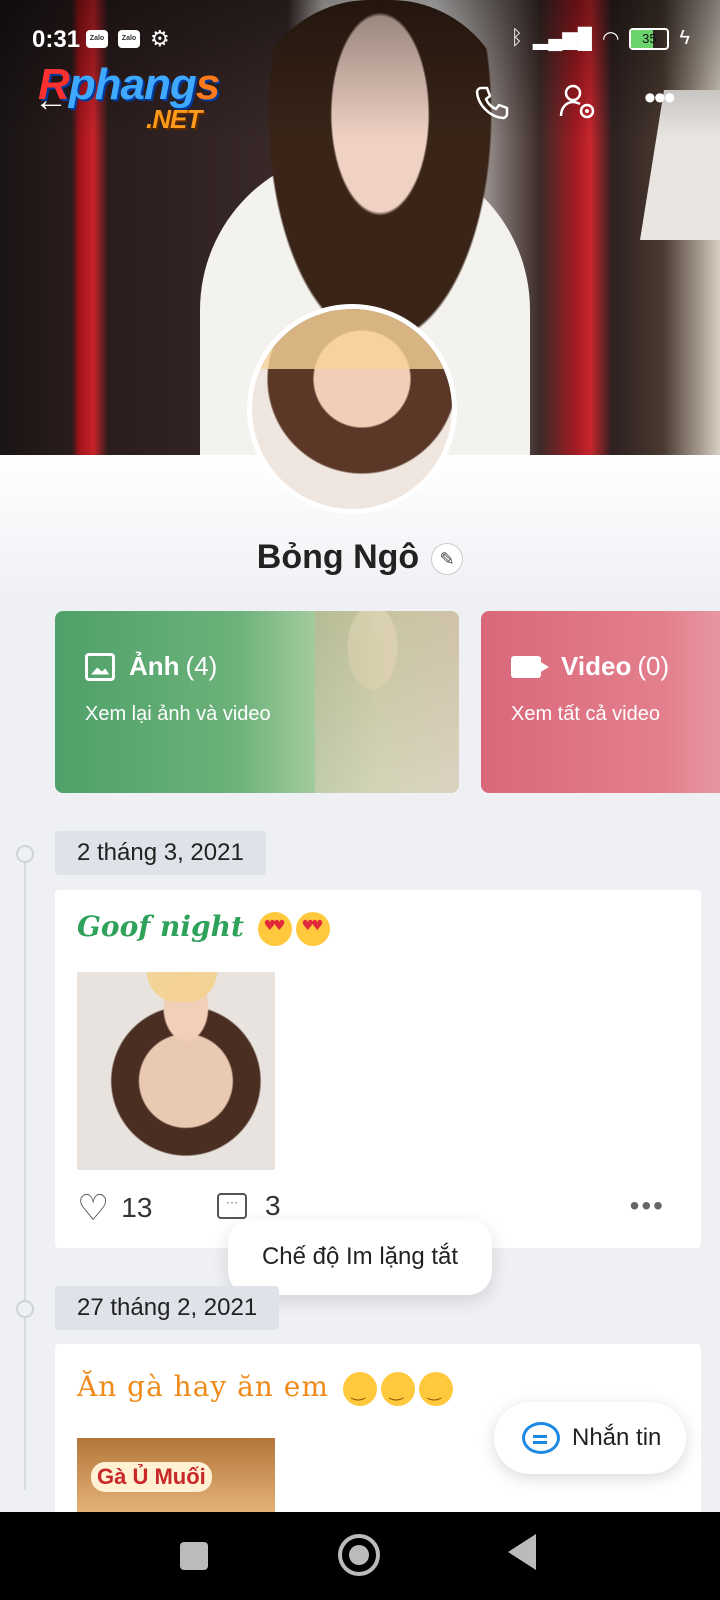 This screenshot has height=1600, width=720. I want to click on video-card: Video (0) Xem tất cả video, so click(600, 702).